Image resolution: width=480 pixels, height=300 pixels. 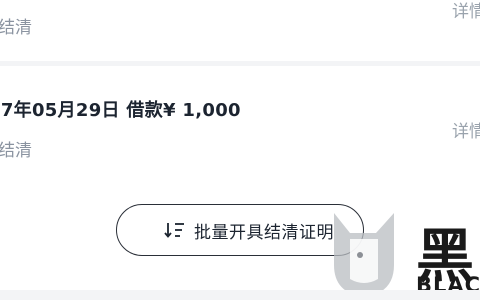 I want to click on list-sort-icon, so click(x=174, y=230).